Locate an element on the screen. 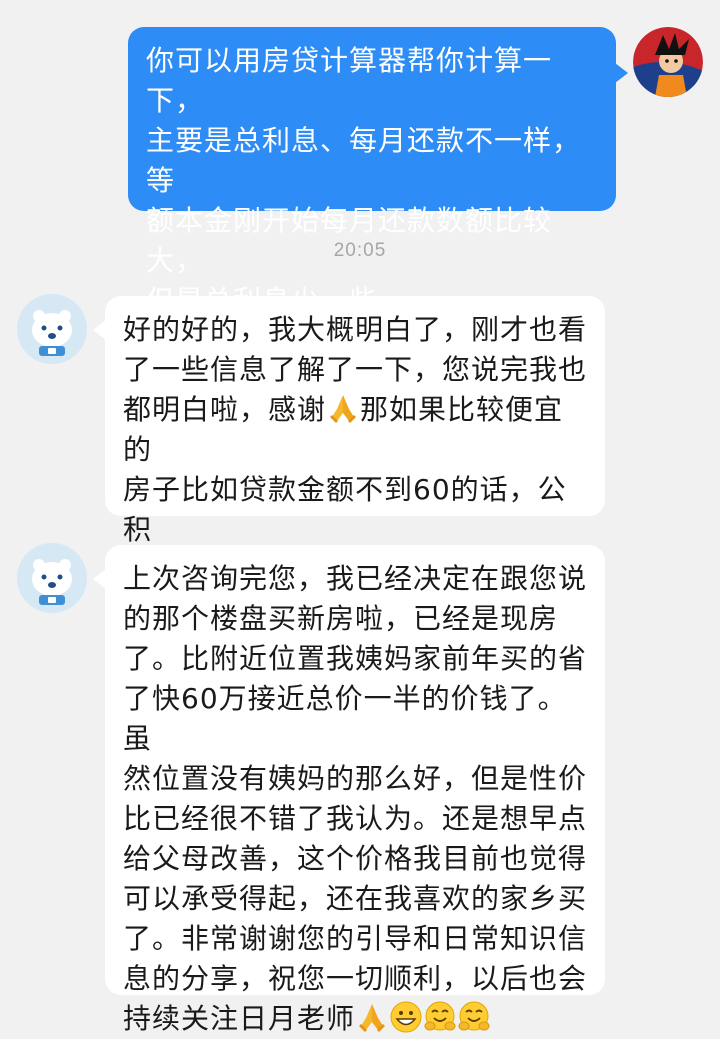  grinning-face-icon is located at coordinates (406, 1017).